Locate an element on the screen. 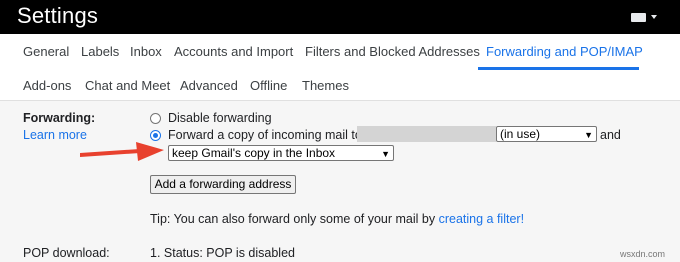 This screenshot has width=680, height=262. learn-more-link: Learn more is located at coordinates (55, 135).